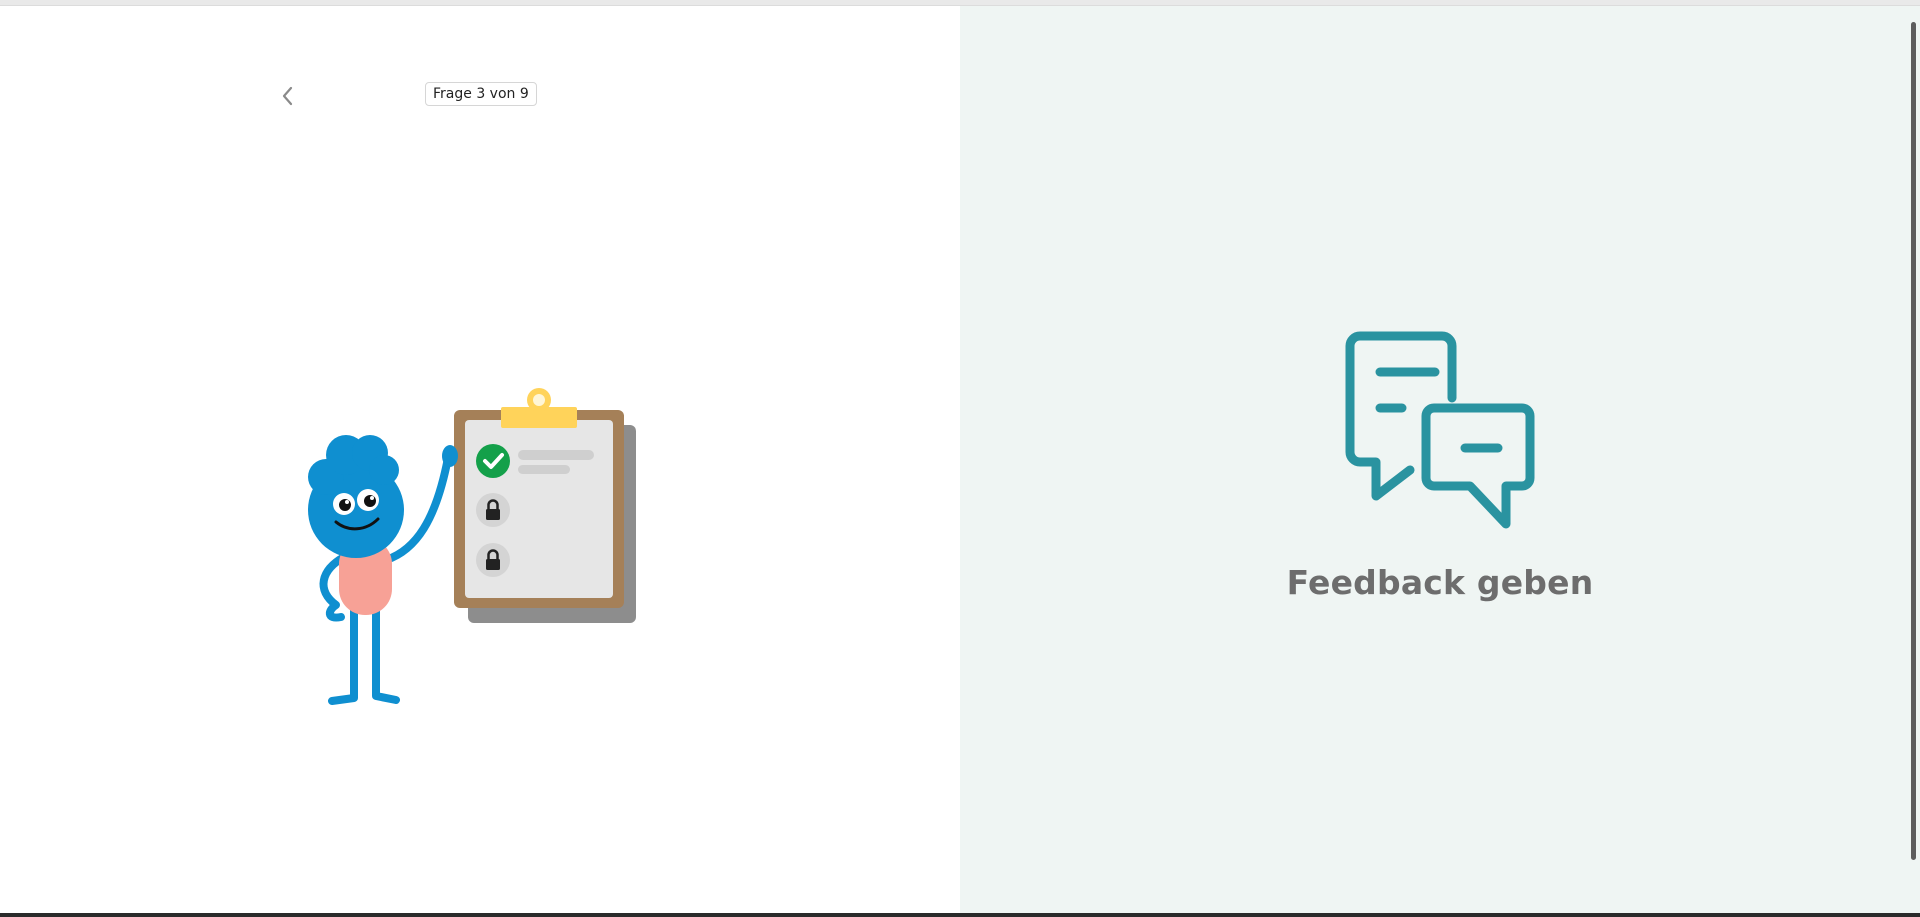 This screenshot has width=1920, height=917. I want to click on feedback-button-label: Feedback geben, so click(1440, 582).